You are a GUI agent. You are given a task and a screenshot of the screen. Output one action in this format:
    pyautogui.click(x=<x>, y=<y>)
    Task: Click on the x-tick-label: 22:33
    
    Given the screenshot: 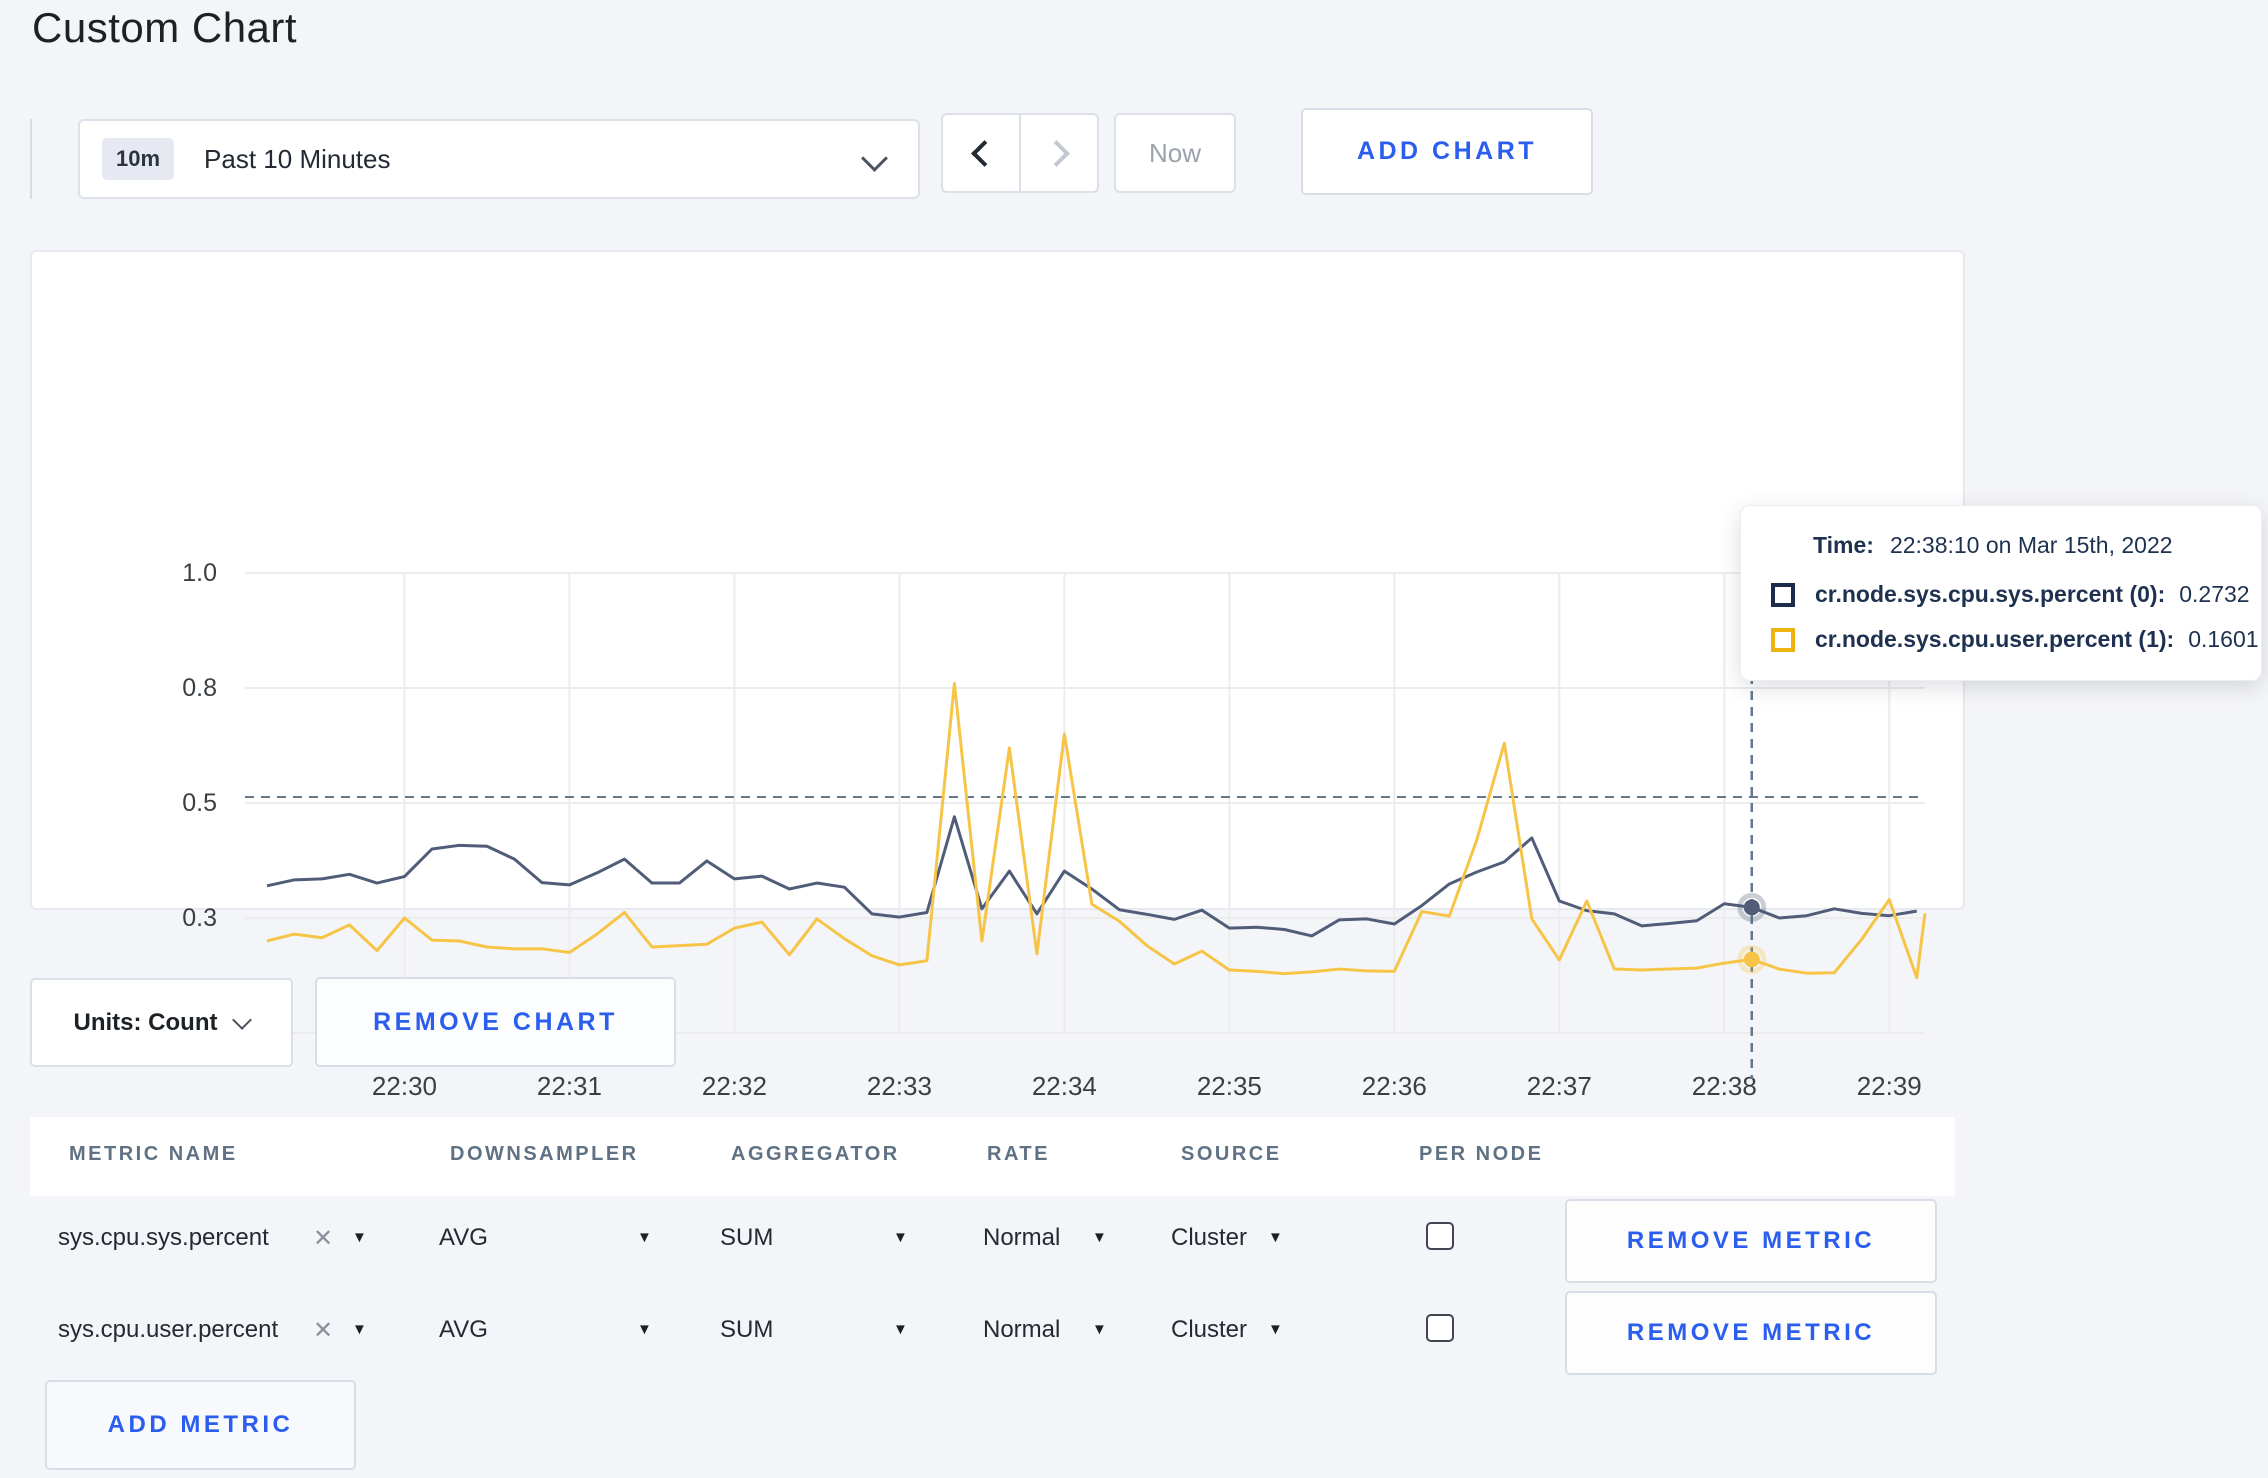 What is the action you would take?
    pyautogui.click(x=899, y=1086)
    